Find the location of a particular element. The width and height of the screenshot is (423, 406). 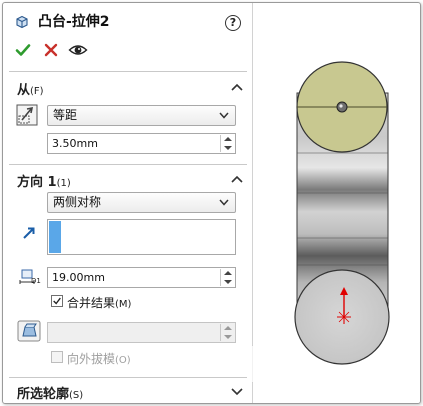

cancel-x-icon is located at coordinates (51, 50).